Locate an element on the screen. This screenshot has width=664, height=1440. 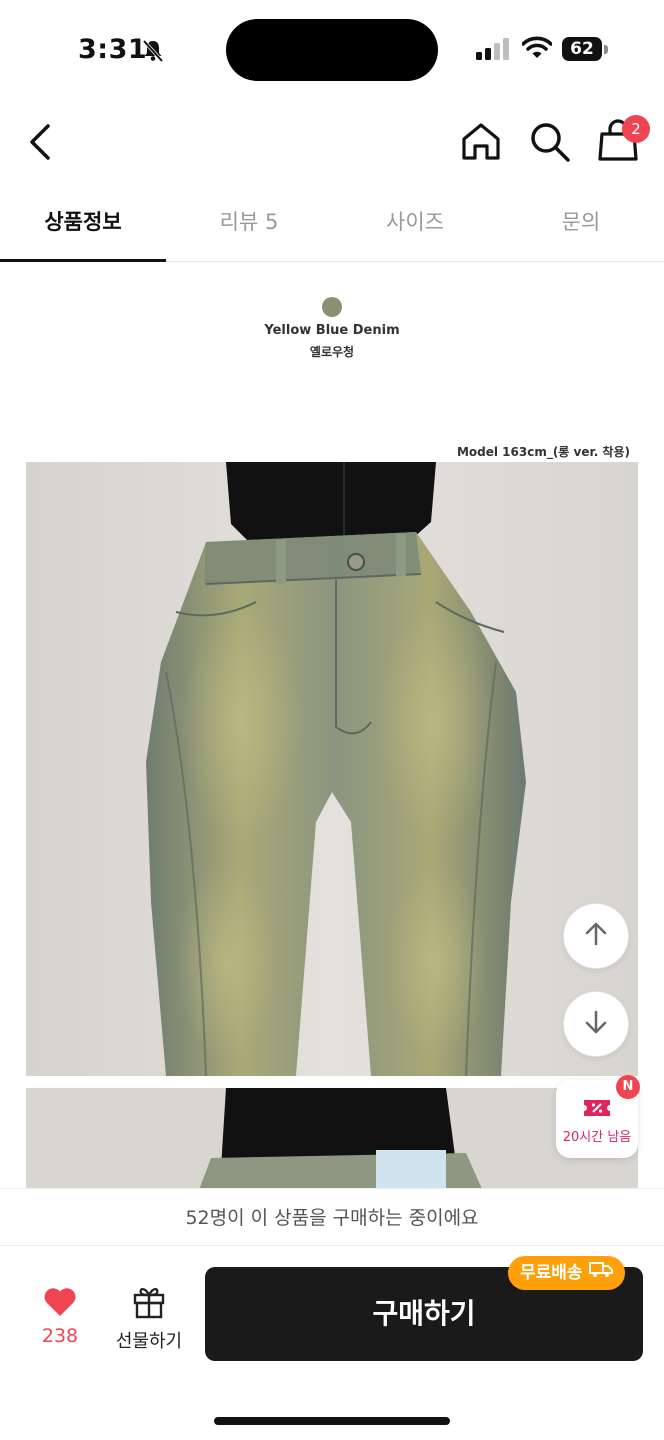
dynamic-island is located at coordinates (332, 50).